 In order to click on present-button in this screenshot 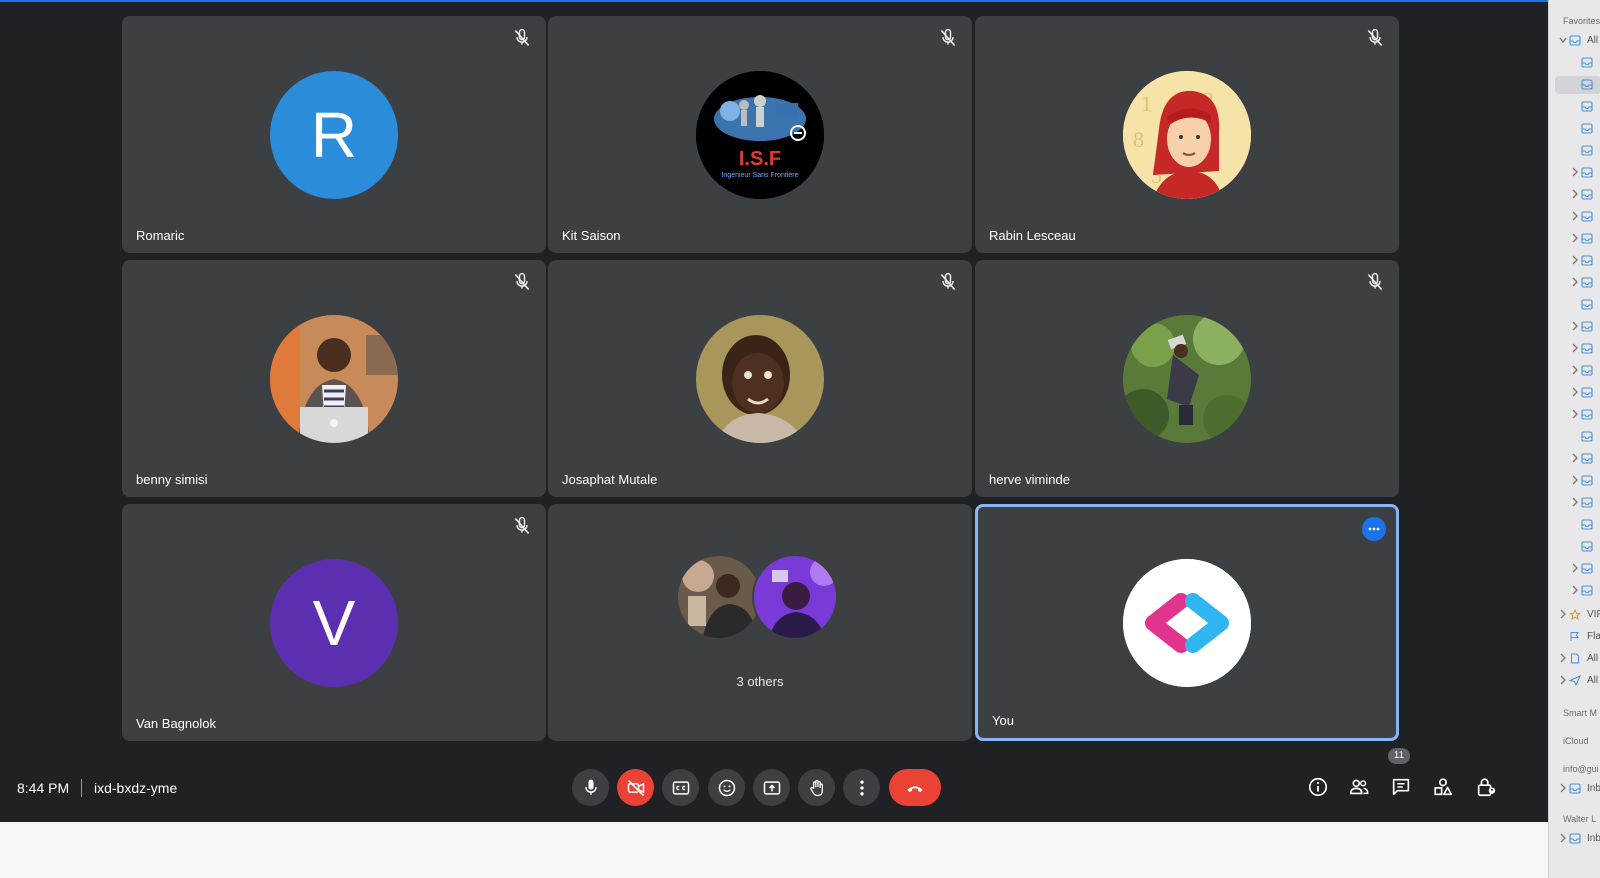, I will do `click(771, 787)`.